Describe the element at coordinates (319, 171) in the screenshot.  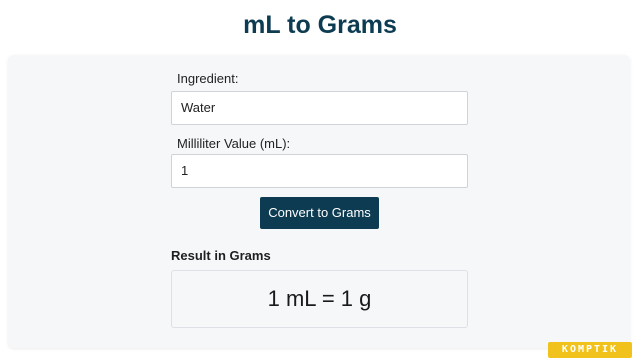
I see `milliliter-input: 1` at that location.